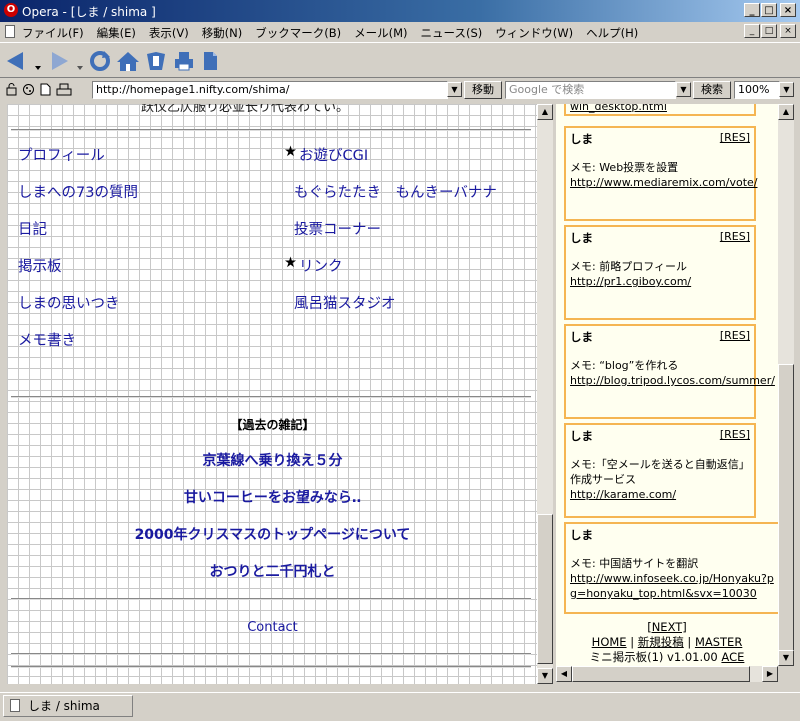  I want to click on back-icon, so click(16, 61).